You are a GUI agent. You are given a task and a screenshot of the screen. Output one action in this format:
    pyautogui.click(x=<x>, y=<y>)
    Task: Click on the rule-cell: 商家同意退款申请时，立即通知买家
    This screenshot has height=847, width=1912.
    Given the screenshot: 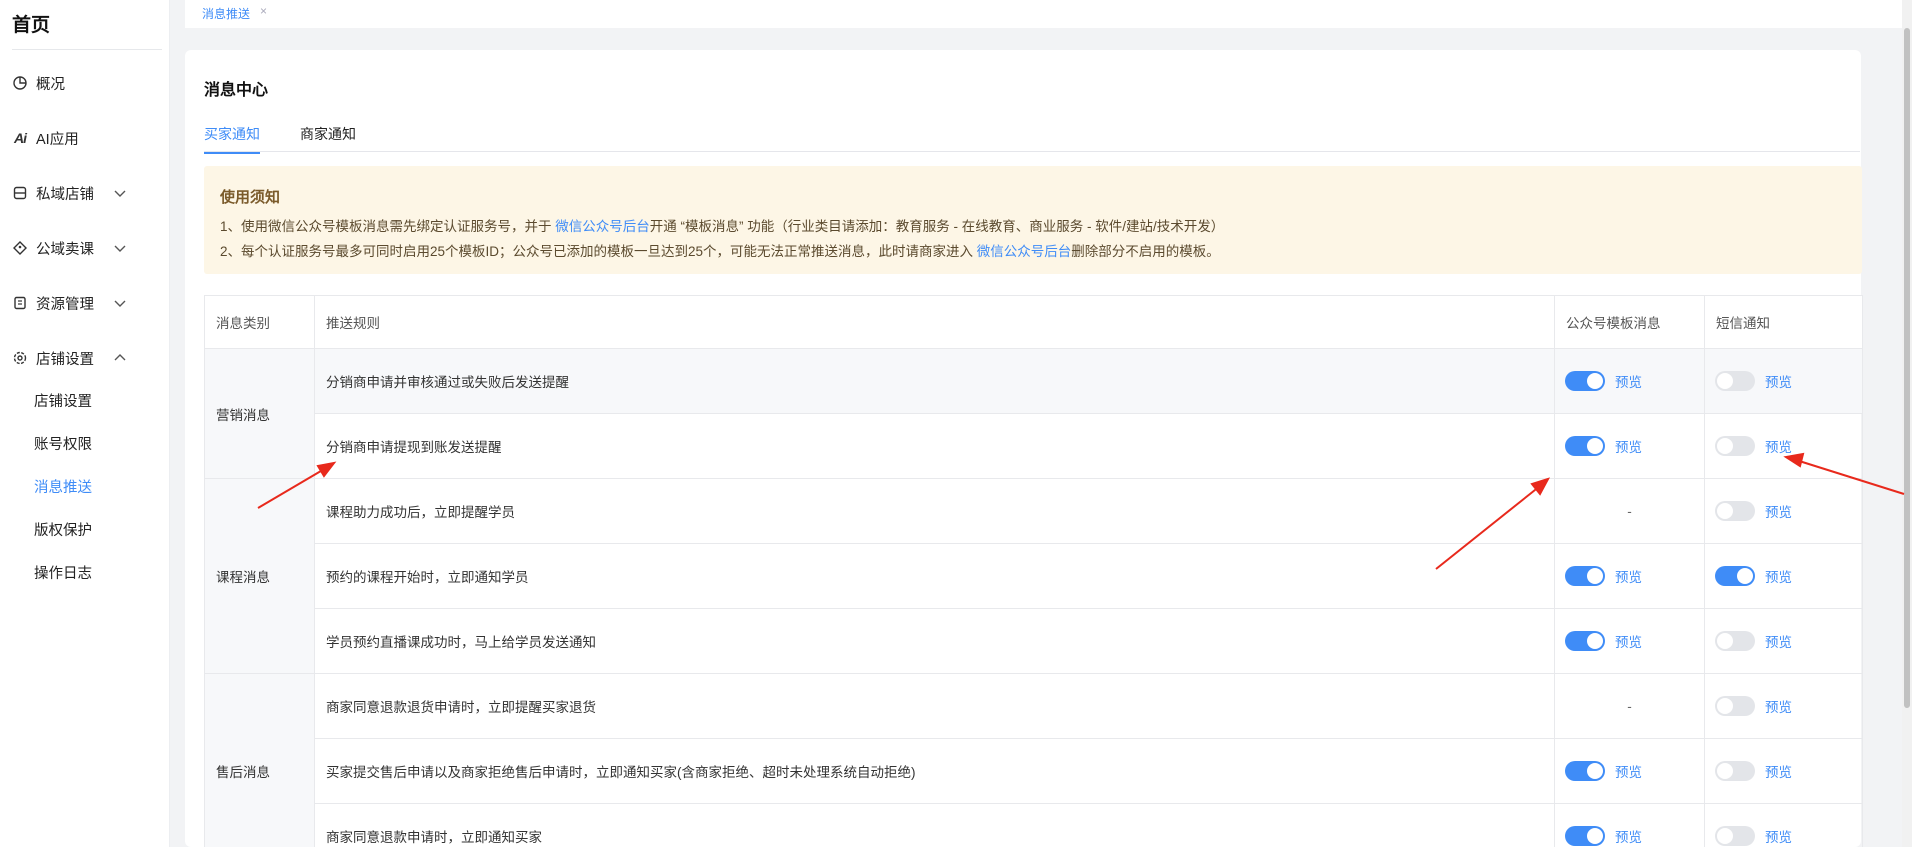 What is the action you would take?
    pyautogui.click(x=934, y=825)
    